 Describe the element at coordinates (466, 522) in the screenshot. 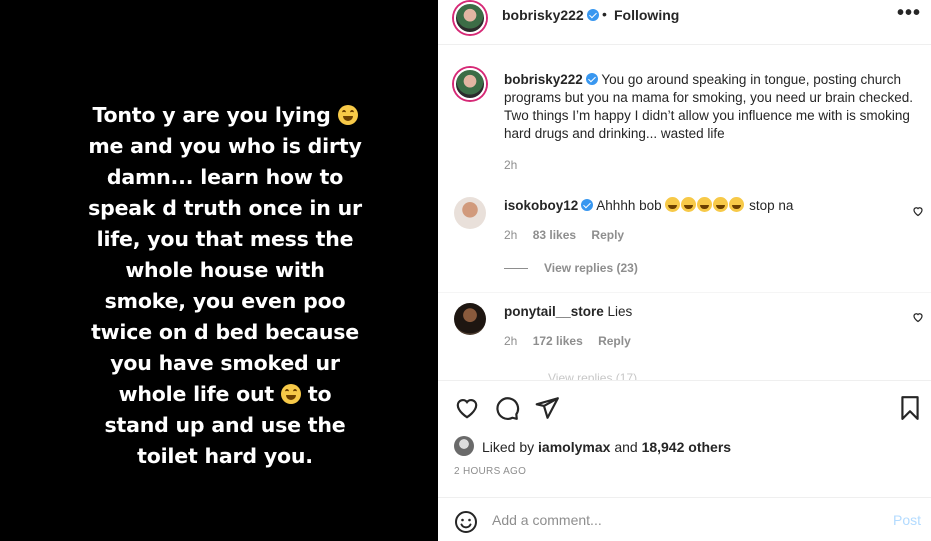

I see `emoji-smiley-icon` at that location.